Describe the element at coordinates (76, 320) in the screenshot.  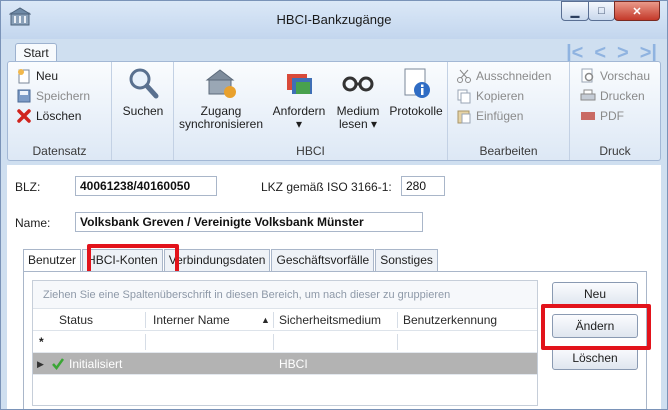
I see `column-header-status: Status` at that location.